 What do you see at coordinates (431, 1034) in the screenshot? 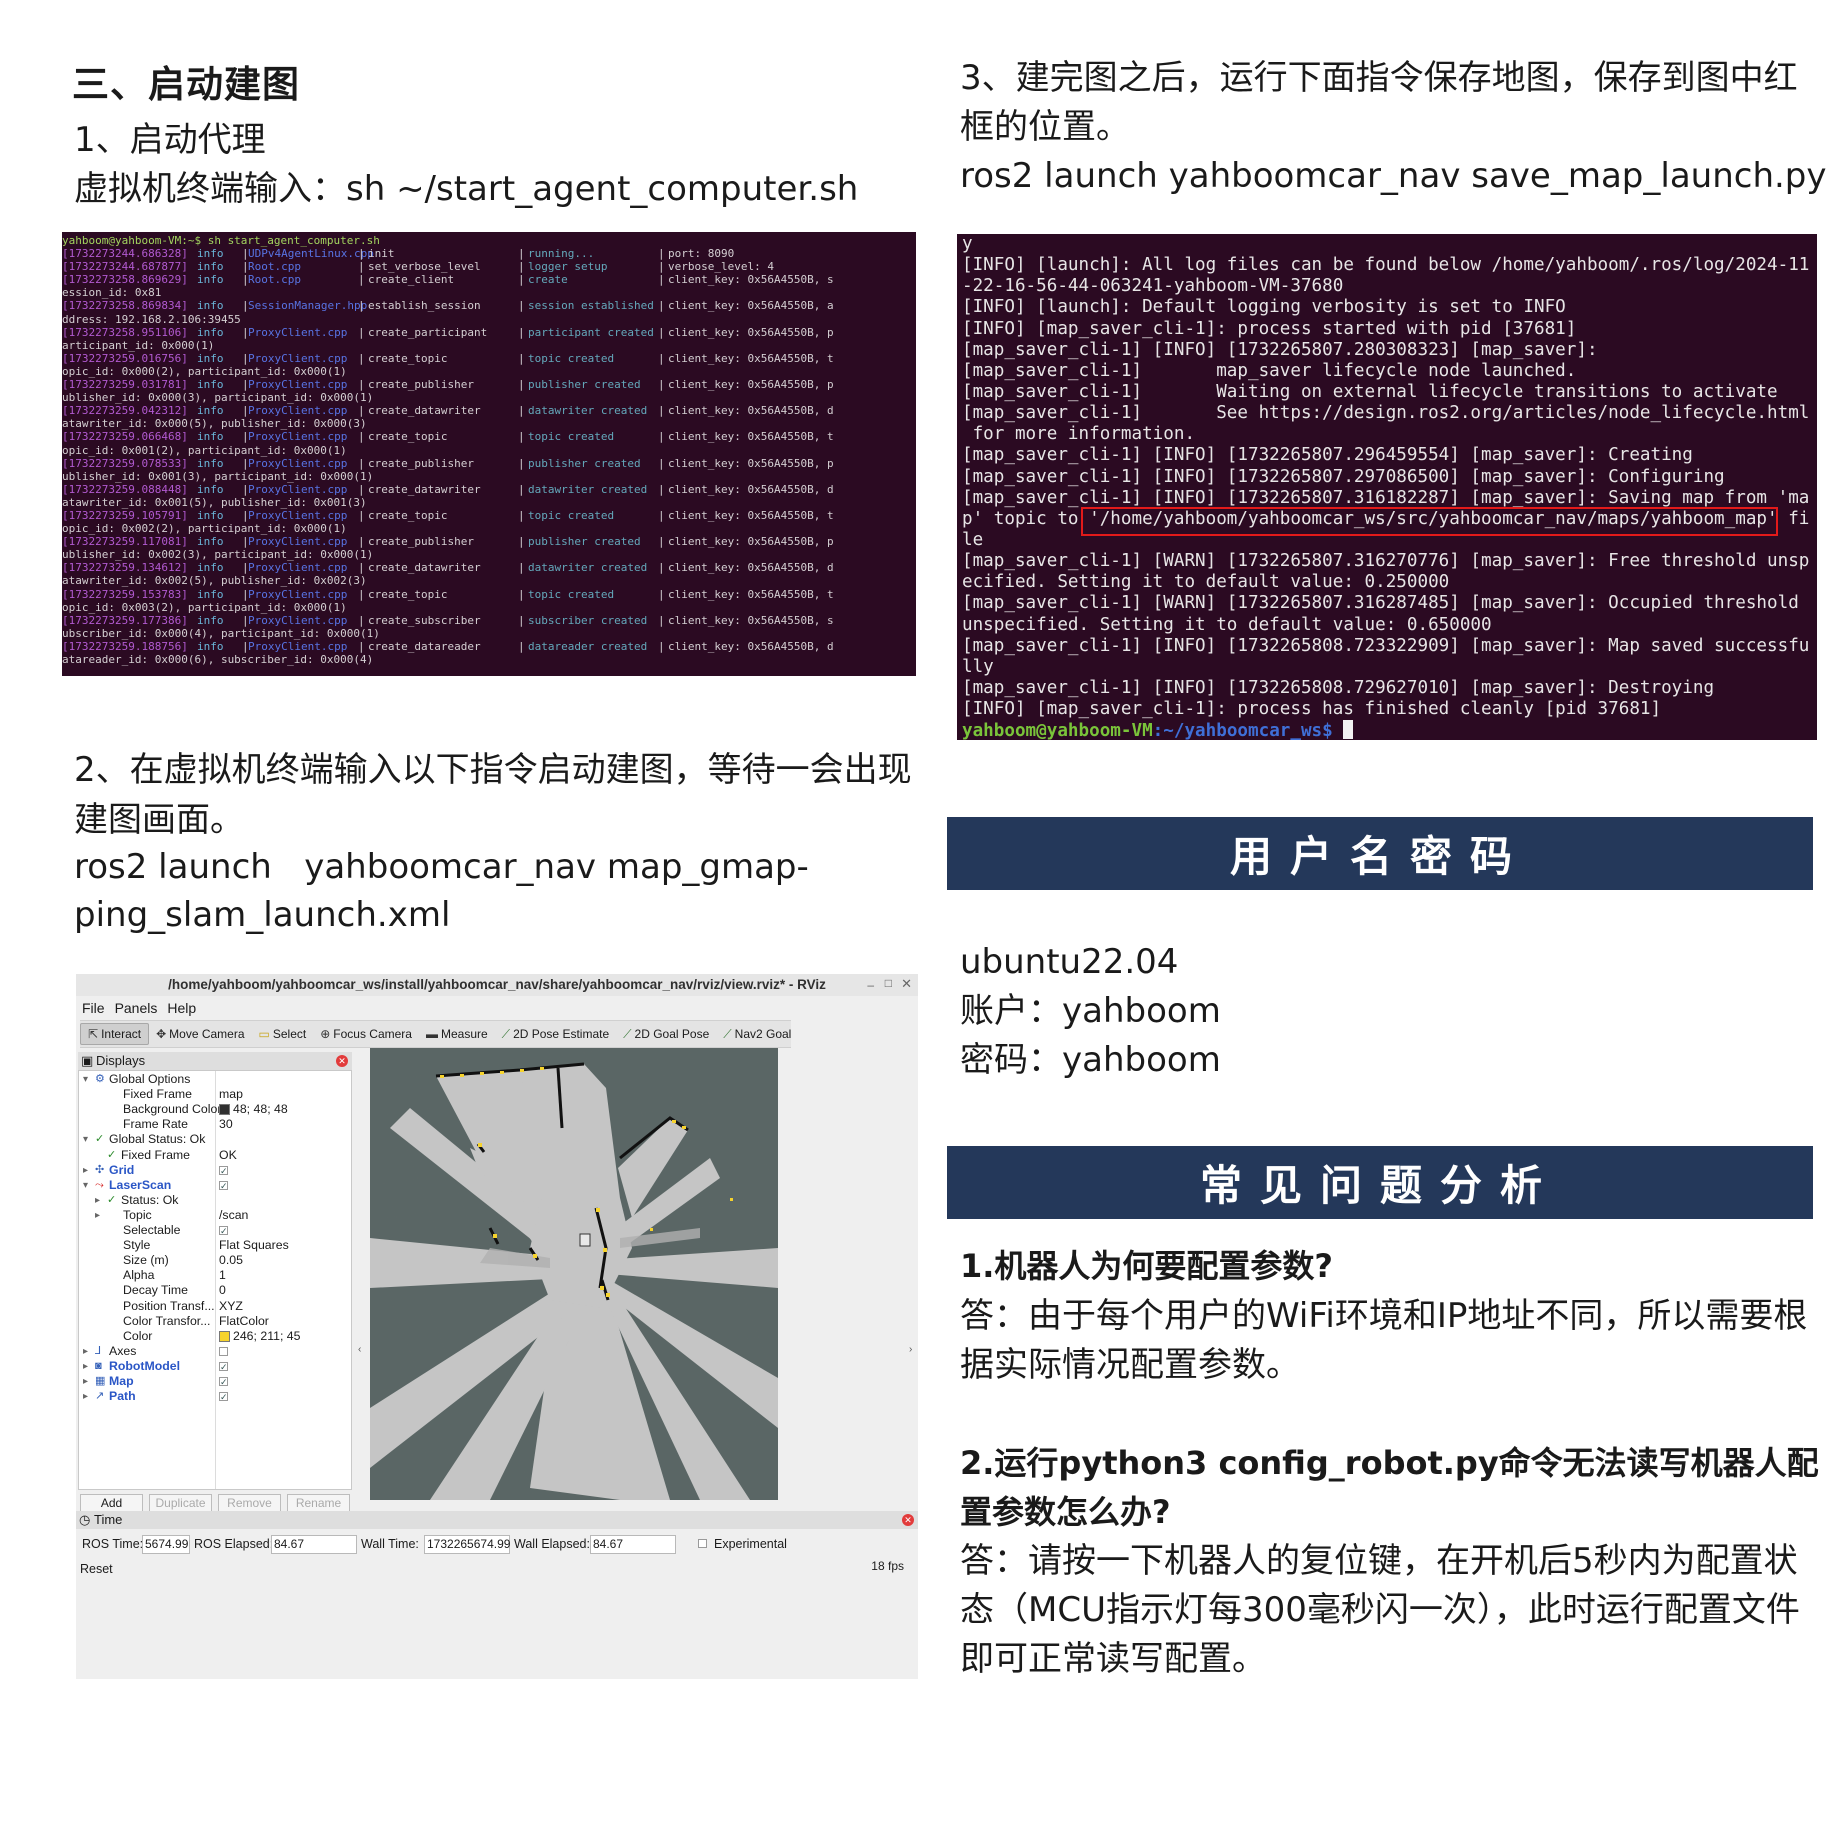
I see `ruler-icon: ▬` at bounding box center [431, 1034].